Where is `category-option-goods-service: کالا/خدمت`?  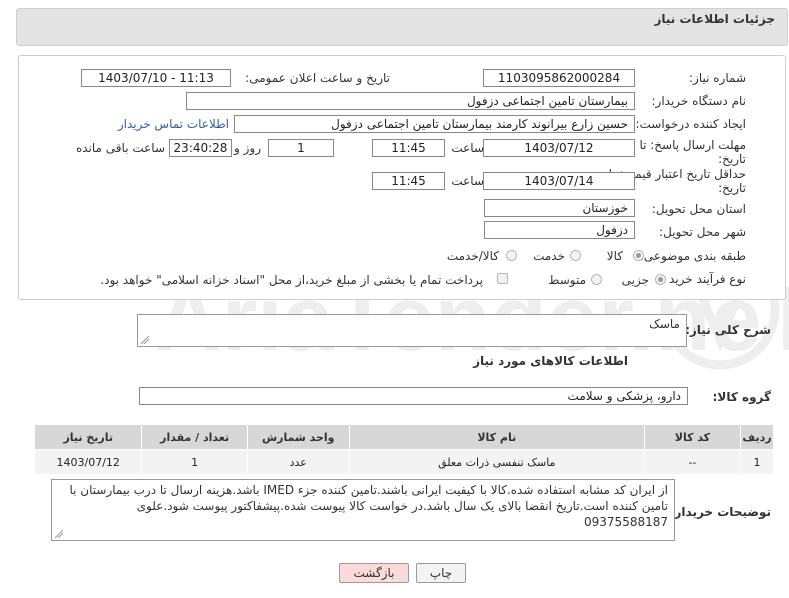 category-option-goods-service: کالا/خدمت is located at coordinates (472, 256).